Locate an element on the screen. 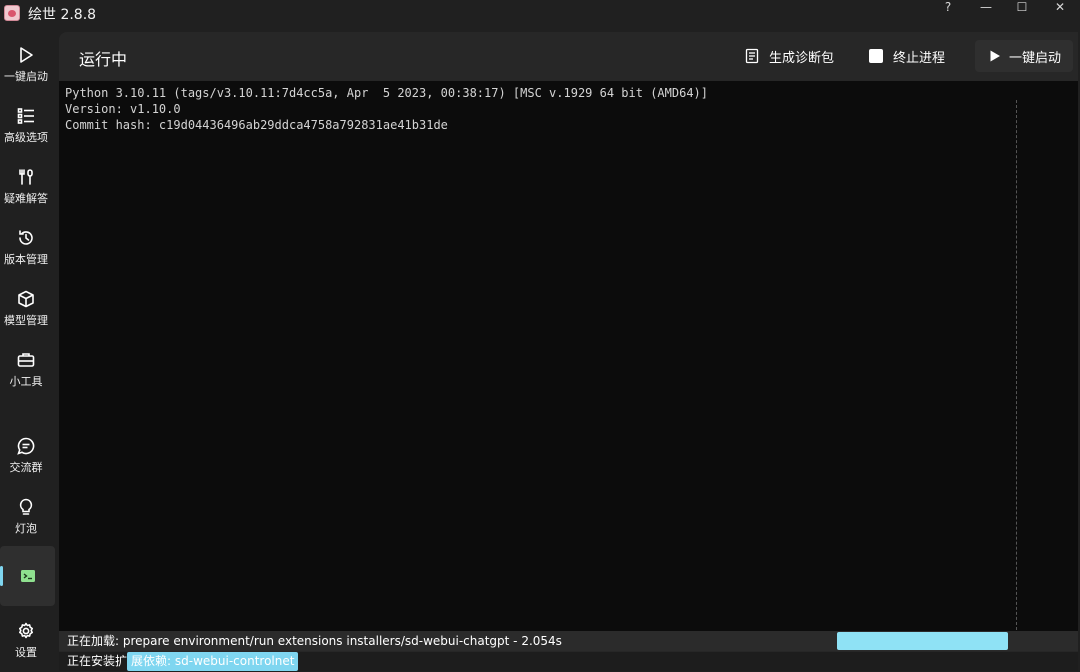 The width and height of the screenshot is (1080, 672). diagnostic-package-label: 生成诊断包 is located at coordinates (802, 58).